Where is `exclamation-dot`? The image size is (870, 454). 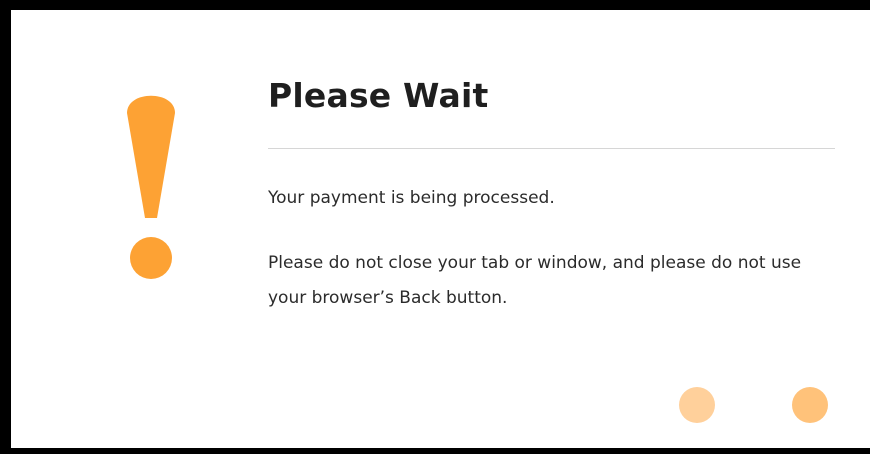 exclamation-dot is located at coordinates (151, 258).